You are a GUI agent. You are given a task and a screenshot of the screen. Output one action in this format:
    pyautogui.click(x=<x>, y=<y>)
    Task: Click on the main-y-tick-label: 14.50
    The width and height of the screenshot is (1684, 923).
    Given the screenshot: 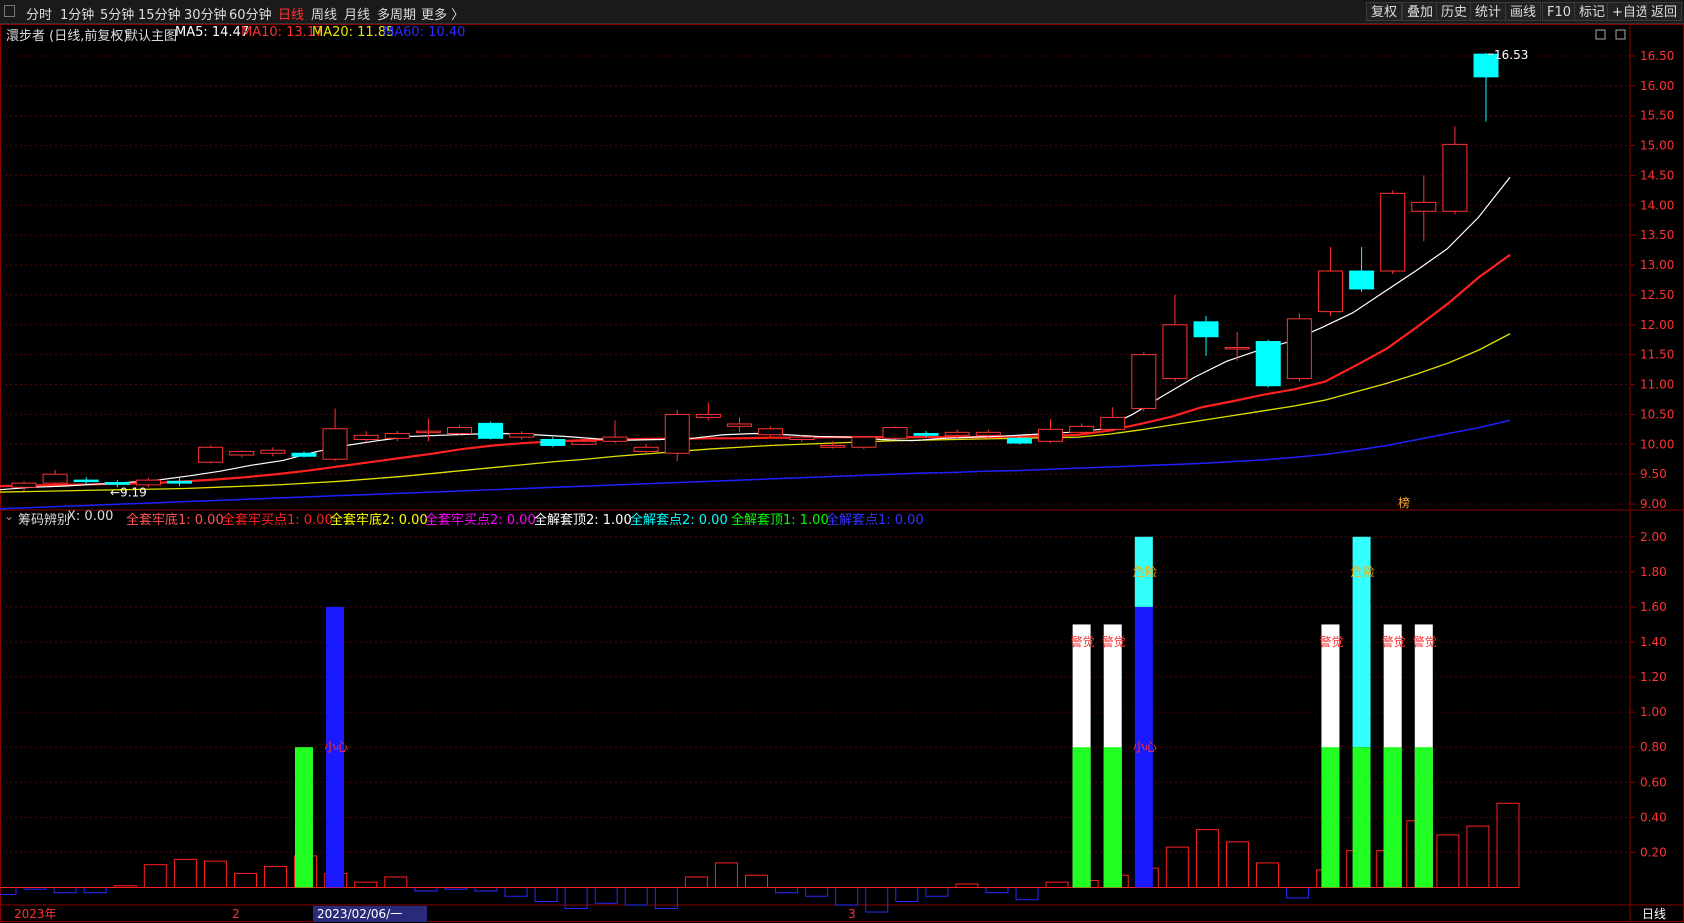 What is the action you would take?
    pyautogui.click(x=1657, y=175)
    